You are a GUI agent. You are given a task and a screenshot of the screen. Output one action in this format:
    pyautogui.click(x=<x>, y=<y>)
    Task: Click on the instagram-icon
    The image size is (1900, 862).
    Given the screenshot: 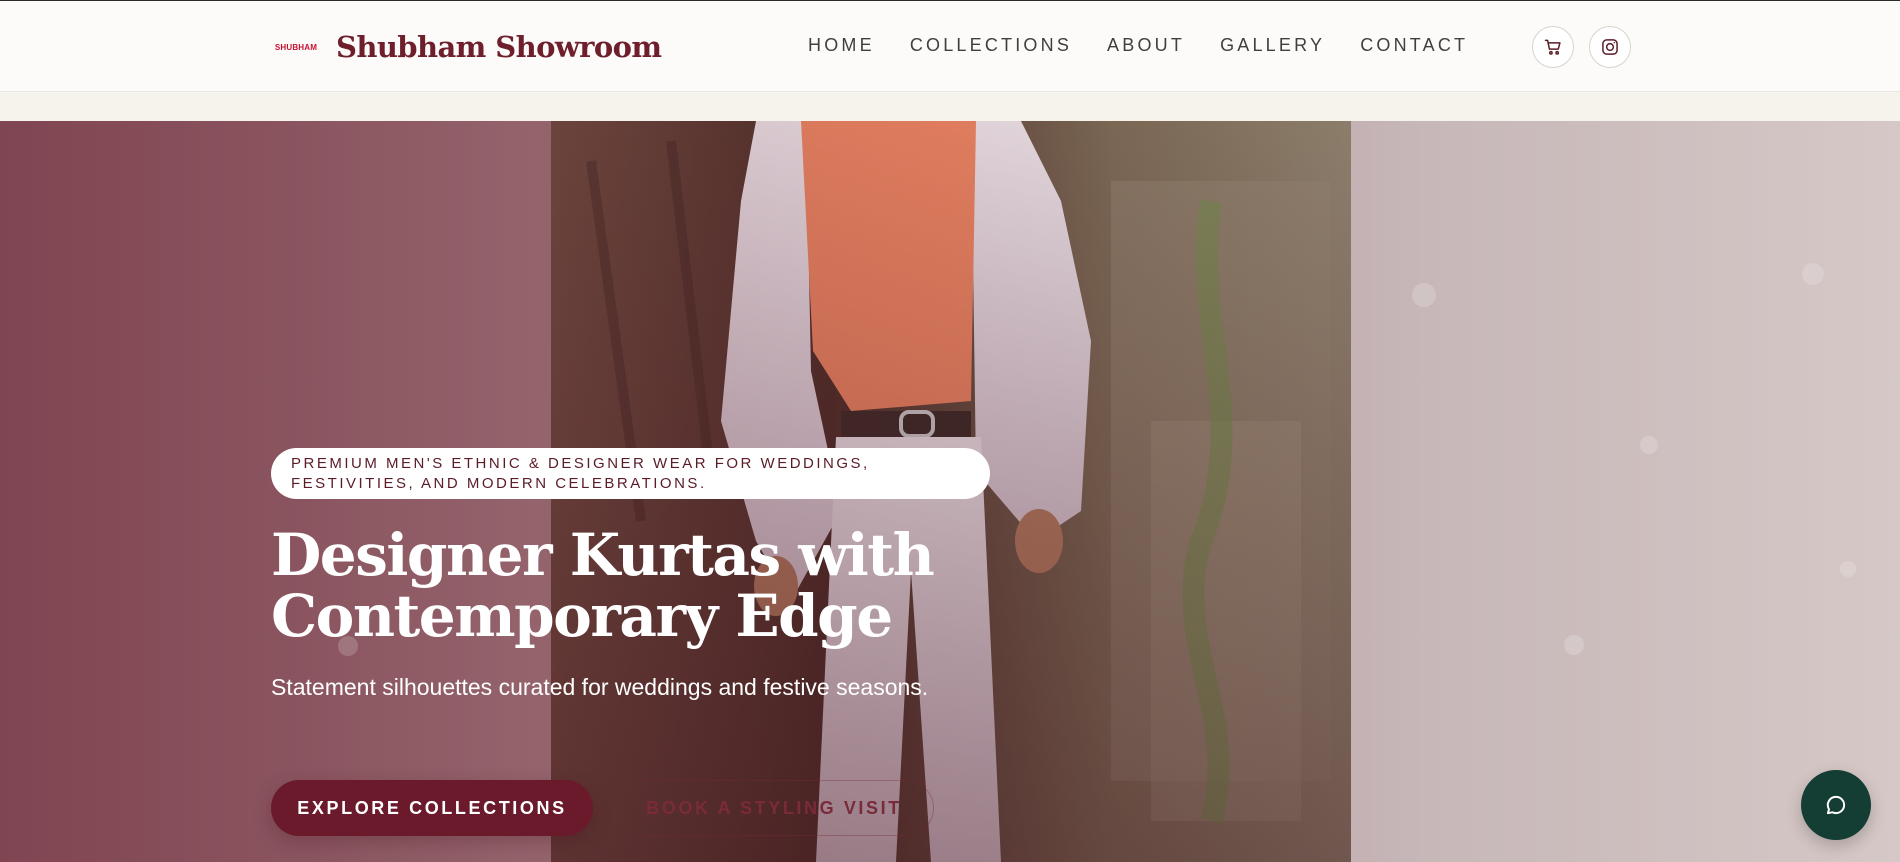 What is the action you would take?
    pyautogui.click(x=1610, y=47)
    